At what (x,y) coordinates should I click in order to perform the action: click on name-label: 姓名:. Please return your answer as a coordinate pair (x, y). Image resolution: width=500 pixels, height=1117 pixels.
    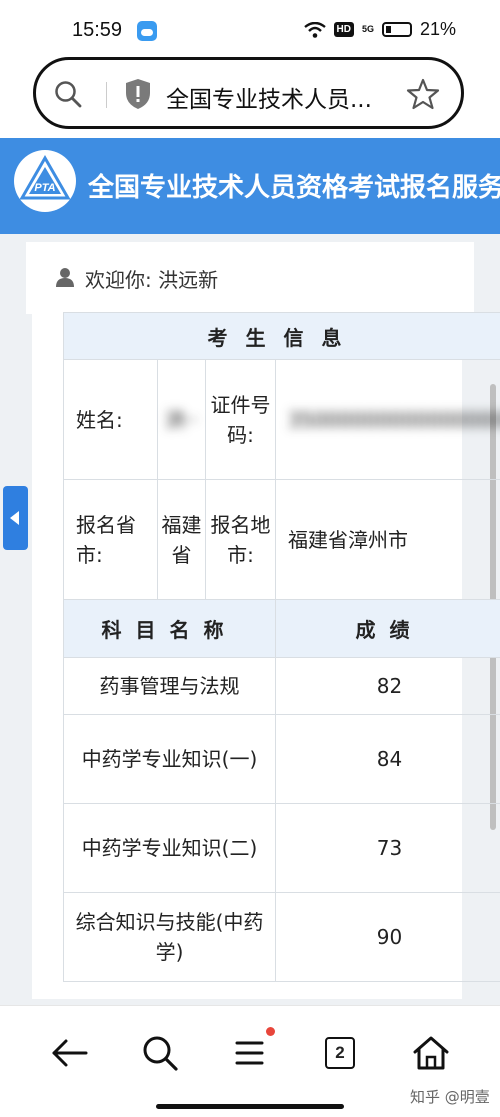
    Looking at the image, I should click on (110, 419).